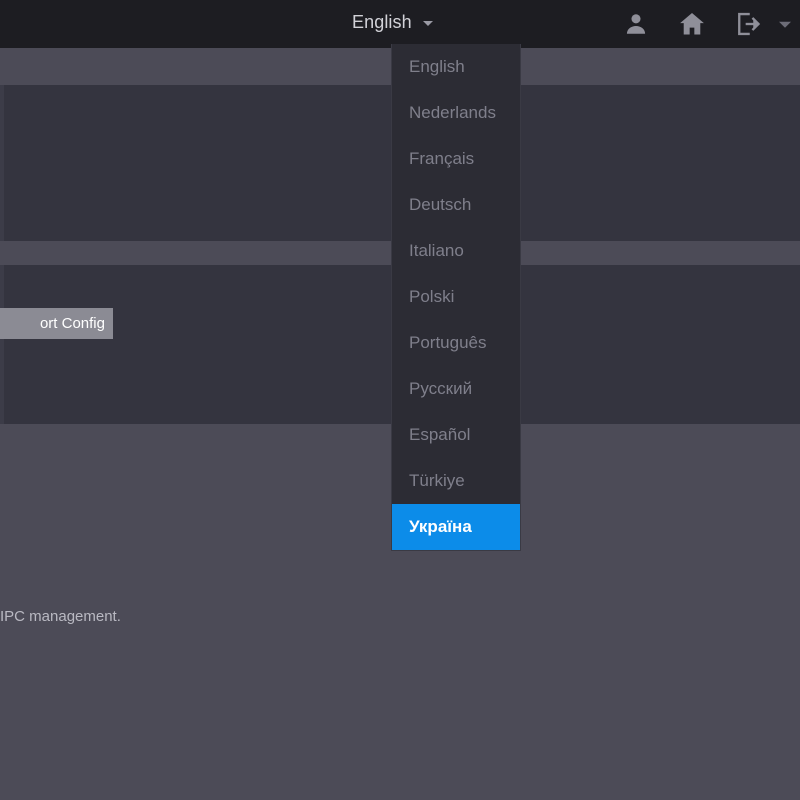 This screenshot has width=800, height=800. Describe the element at coordinates (382, 22) in the screenshot. I see `language-selector-label: English` at that location.